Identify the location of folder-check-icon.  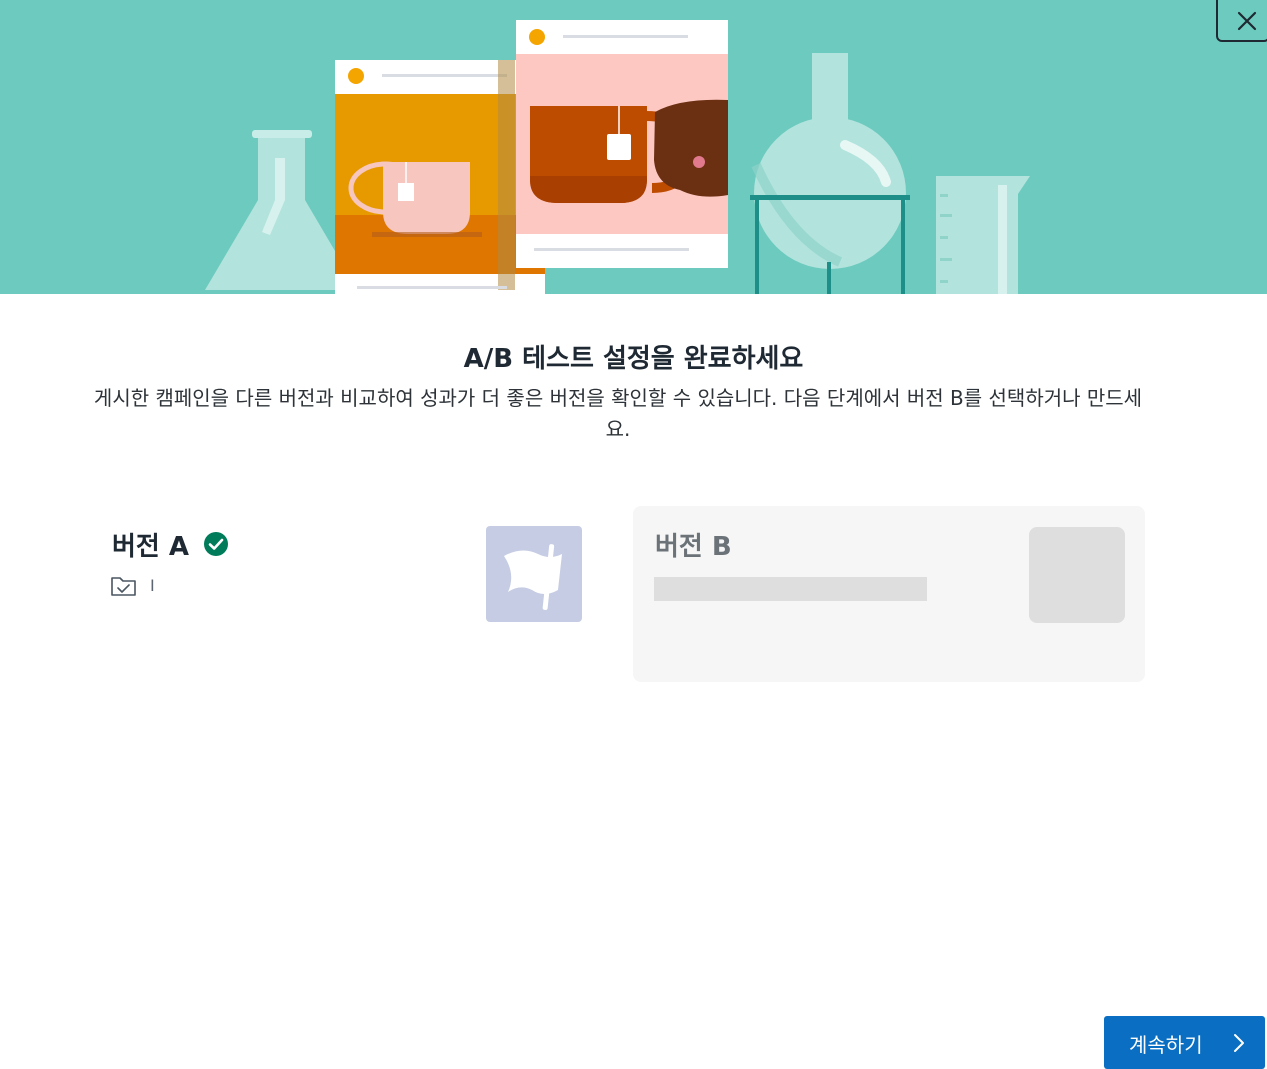
(123, 586).